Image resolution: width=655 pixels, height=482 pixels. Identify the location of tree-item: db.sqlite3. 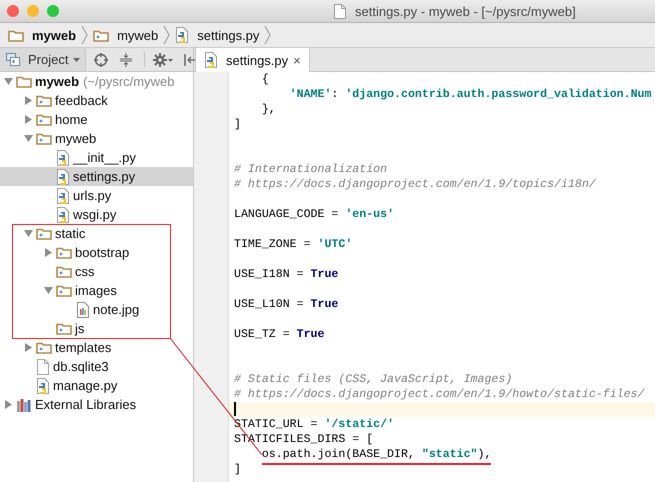
(96, 366).